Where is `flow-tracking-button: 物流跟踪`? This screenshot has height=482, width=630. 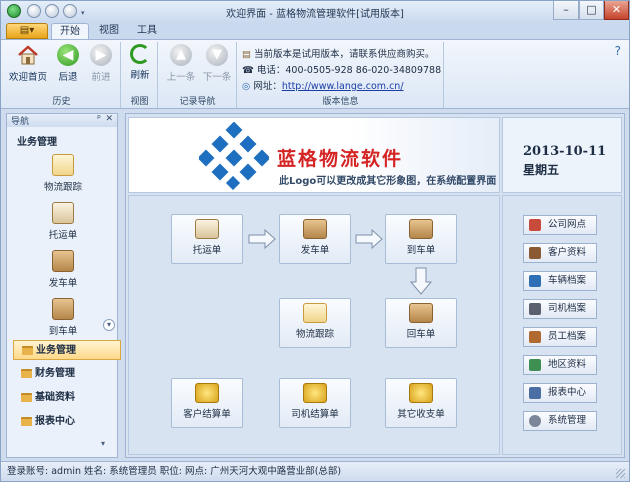 flow-tracking-button: 物流跟踪 is located at coordinates (315, 323).